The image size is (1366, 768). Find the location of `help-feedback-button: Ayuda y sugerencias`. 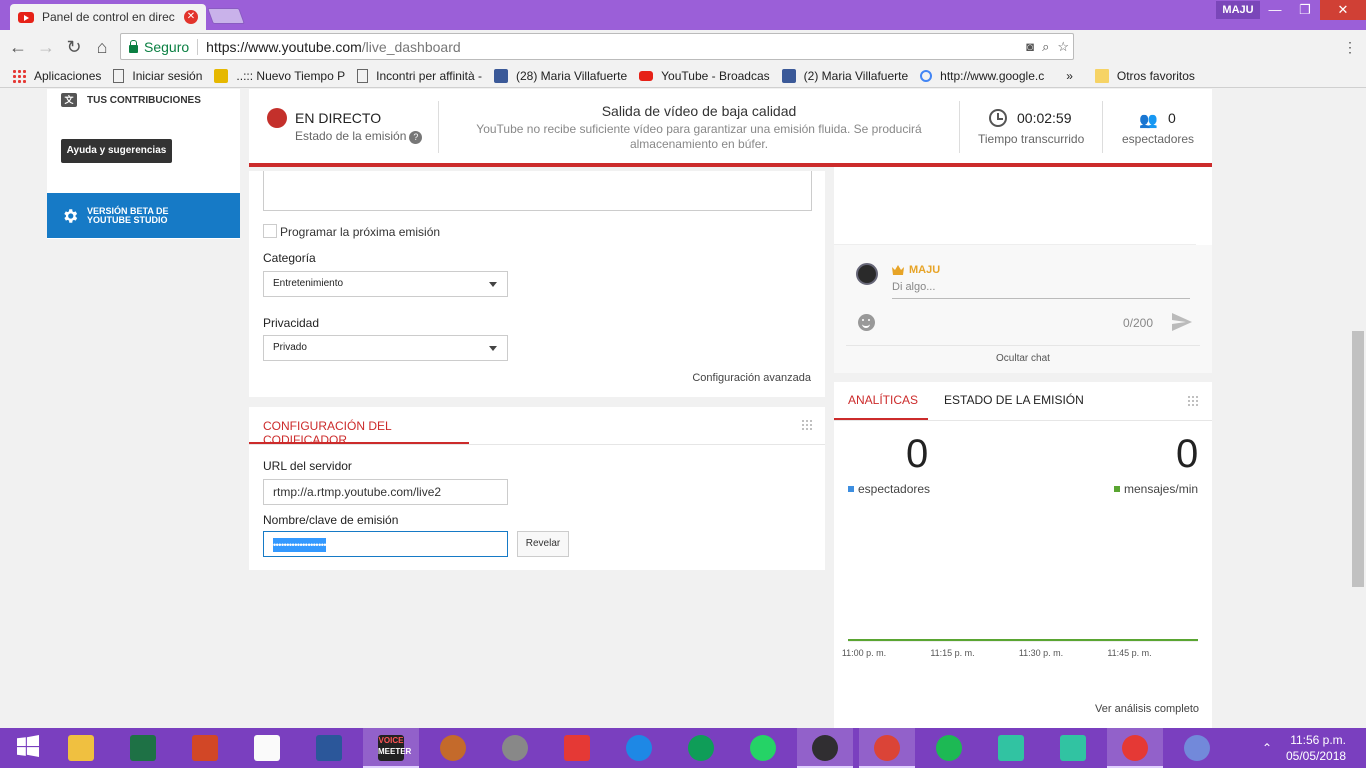

help-feedback-button: Ayuda y sugerencias is located at coordinates (116, 151).